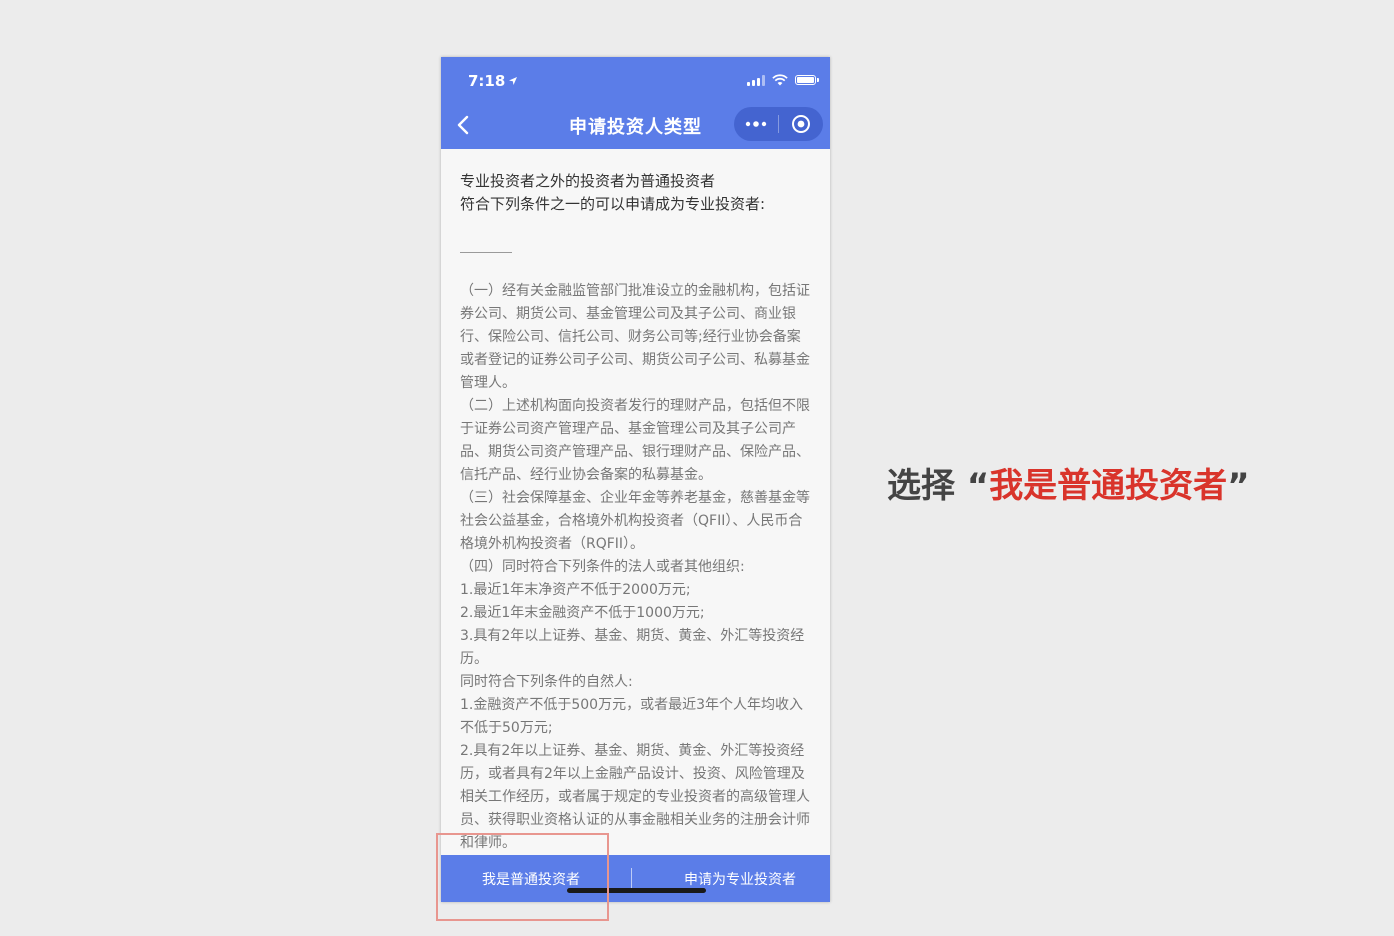 The height and width of the screenshot is (936, 1394). Describe the element at coordinates (632, 647) in the screenshot. I see `paragraph-condition-3: 3.具有2年以上证券、基金、期货、黄金、外汇等投资经历。` at that location.